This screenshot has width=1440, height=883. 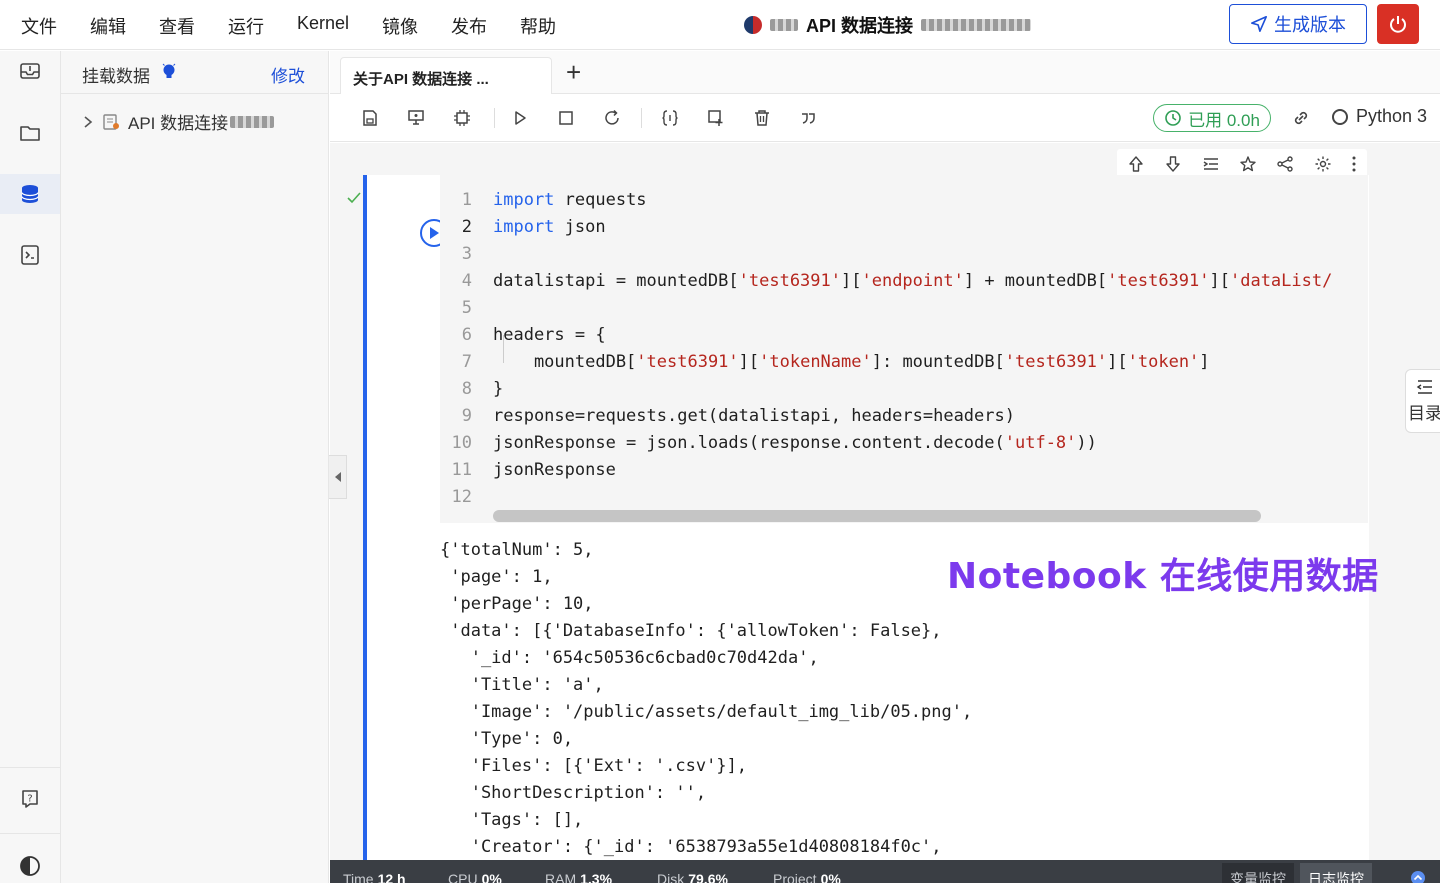 I want to click on notebook-toolbar: 已用 0.0h Python 3, so click(x=885, y=118).